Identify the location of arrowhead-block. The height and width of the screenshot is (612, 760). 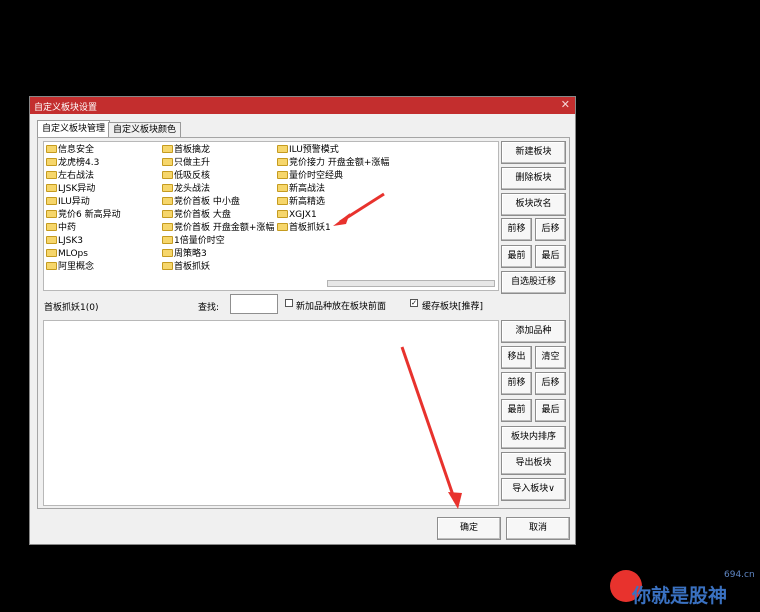
(341, 219).